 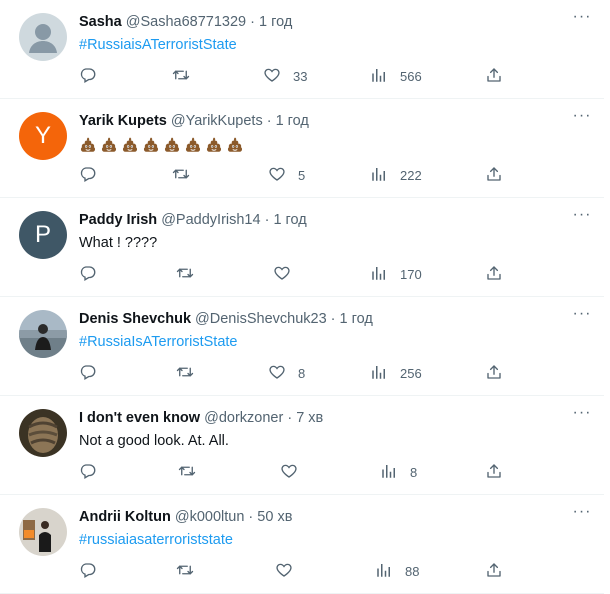 I want to click on display-name: Sasha, so click(x=100, y=22).